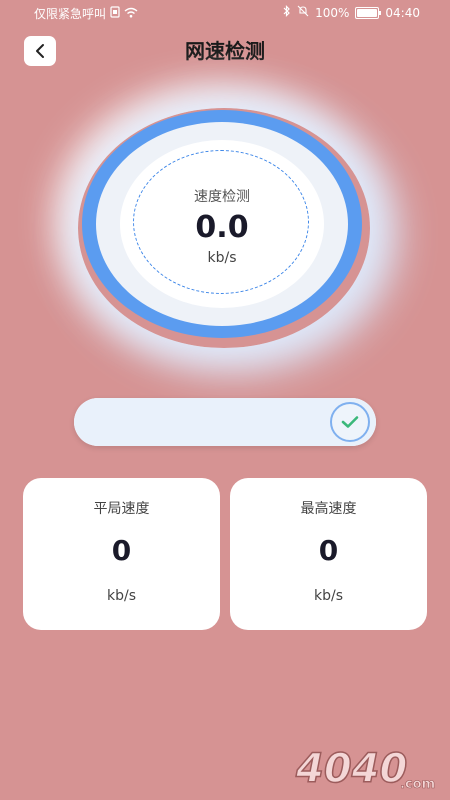  What do you see at coordinates (328, 550) in the screenshot?
I see `max-speed-value: 0` at bounding box center [328, 550].